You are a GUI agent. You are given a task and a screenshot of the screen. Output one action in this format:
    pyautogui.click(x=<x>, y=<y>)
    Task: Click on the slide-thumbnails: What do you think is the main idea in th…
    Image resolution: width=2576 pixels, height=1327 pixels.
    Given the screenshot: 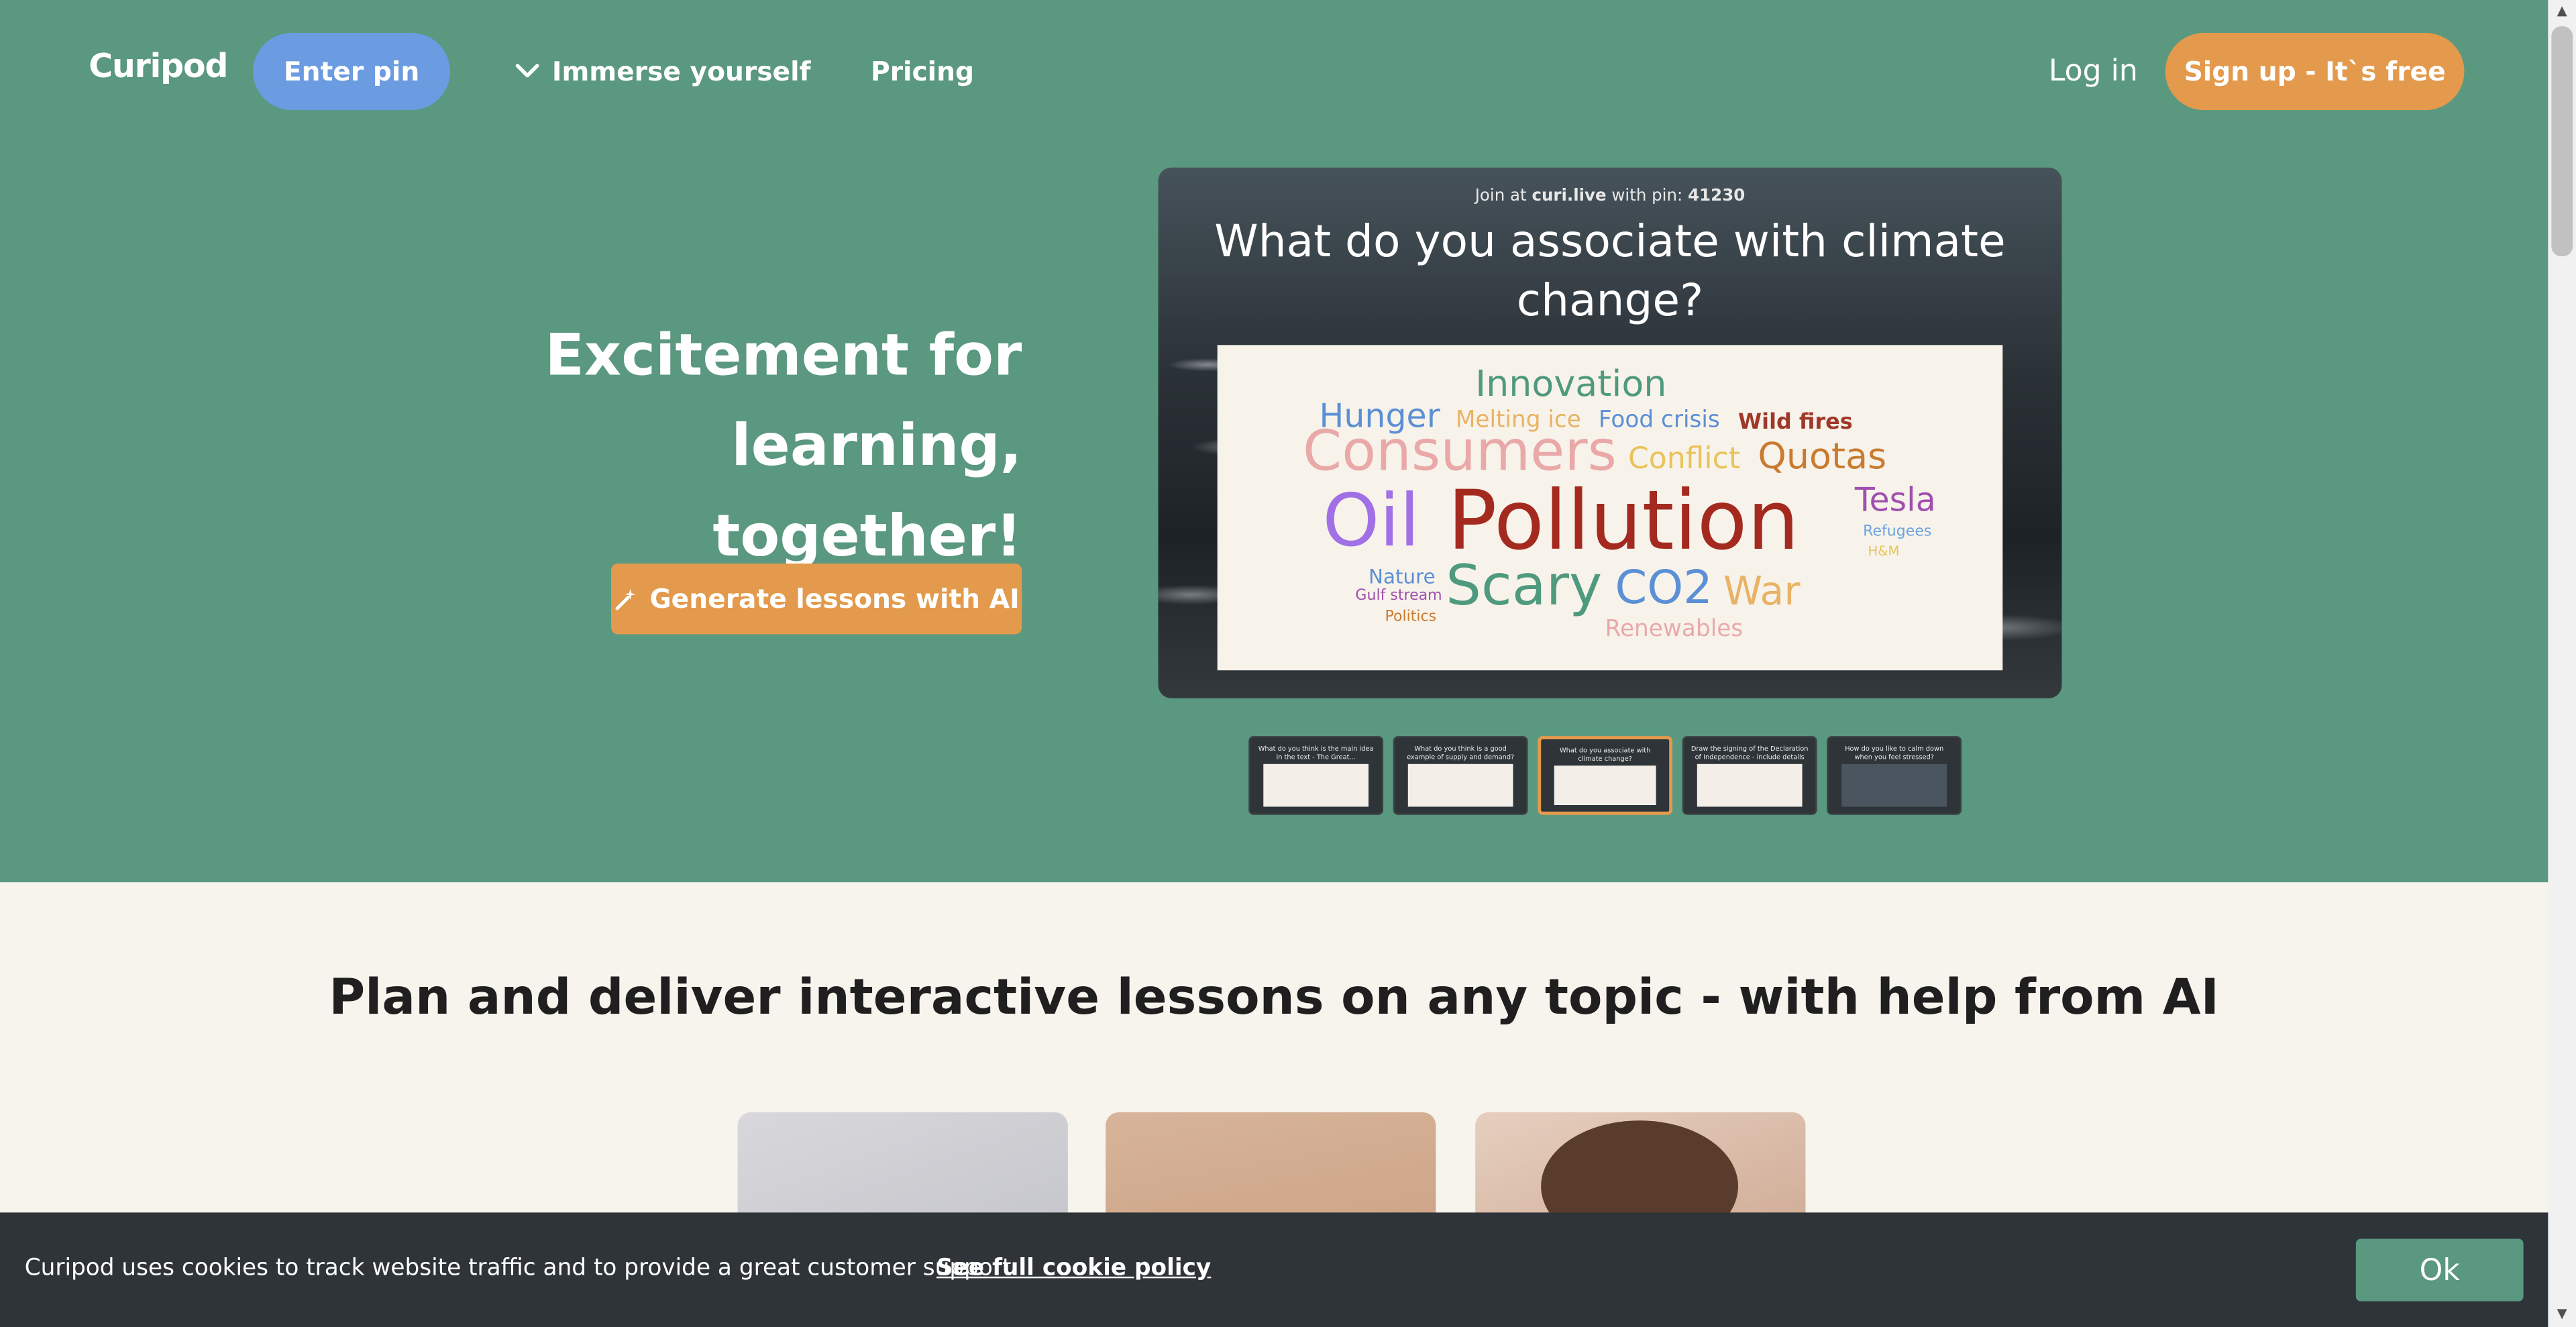 What is the action you would take?
    pyautogui.click(x=1605, y=775)
    